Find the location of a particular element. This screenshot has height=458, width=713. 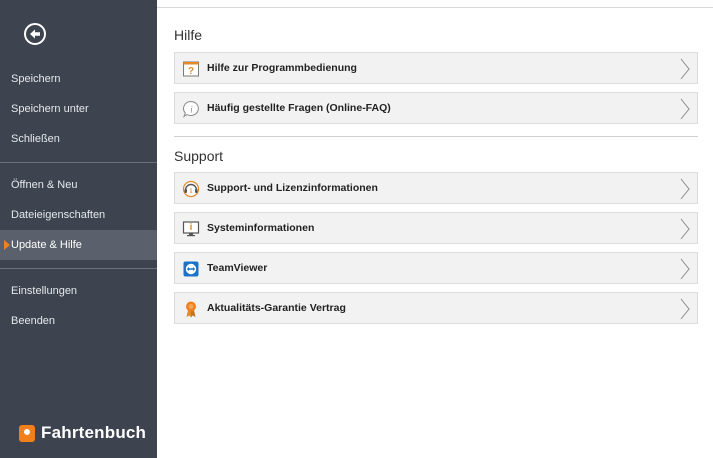

sidebar-item-dateieigenschaften: Dateieigenschaften is located at coordinates (78, 215).